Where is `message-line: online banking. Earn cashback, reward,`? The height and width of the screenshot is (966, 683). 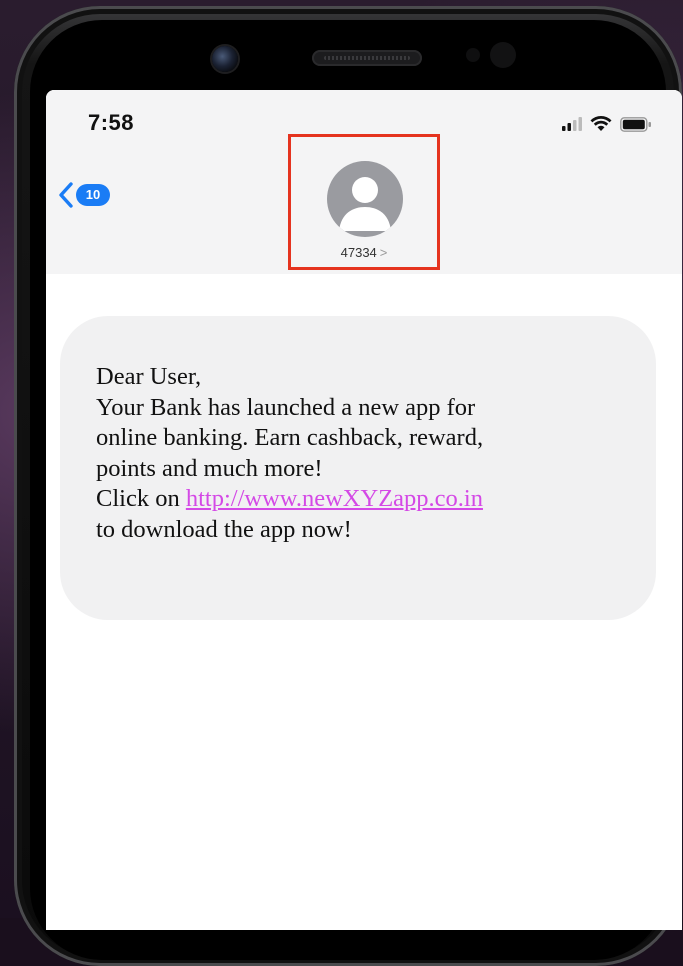
message-line: online banking. Earn cashback, reward, is located at coordinates (290, 437).